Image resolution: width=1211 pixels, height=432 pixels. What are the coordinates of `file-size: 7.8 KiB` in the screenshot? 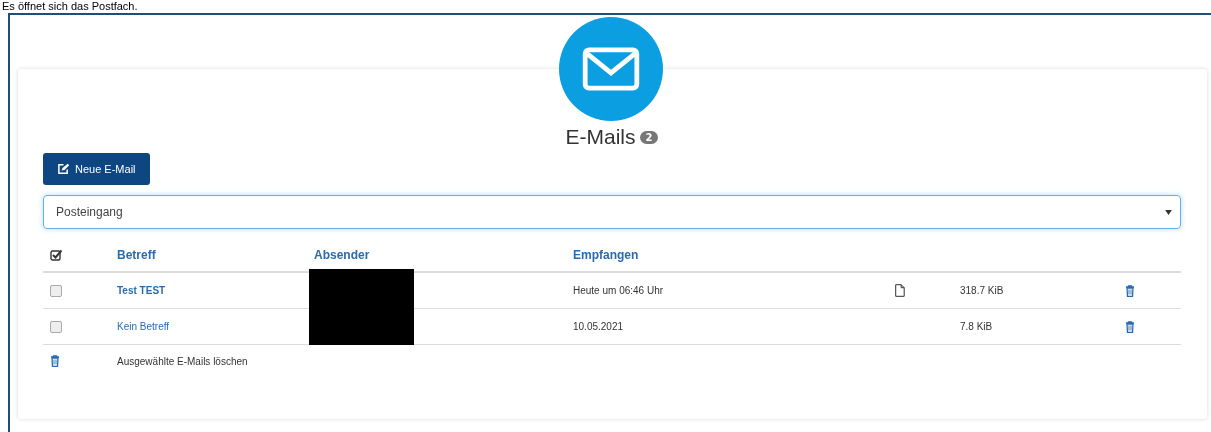 It's located at (976, 326).